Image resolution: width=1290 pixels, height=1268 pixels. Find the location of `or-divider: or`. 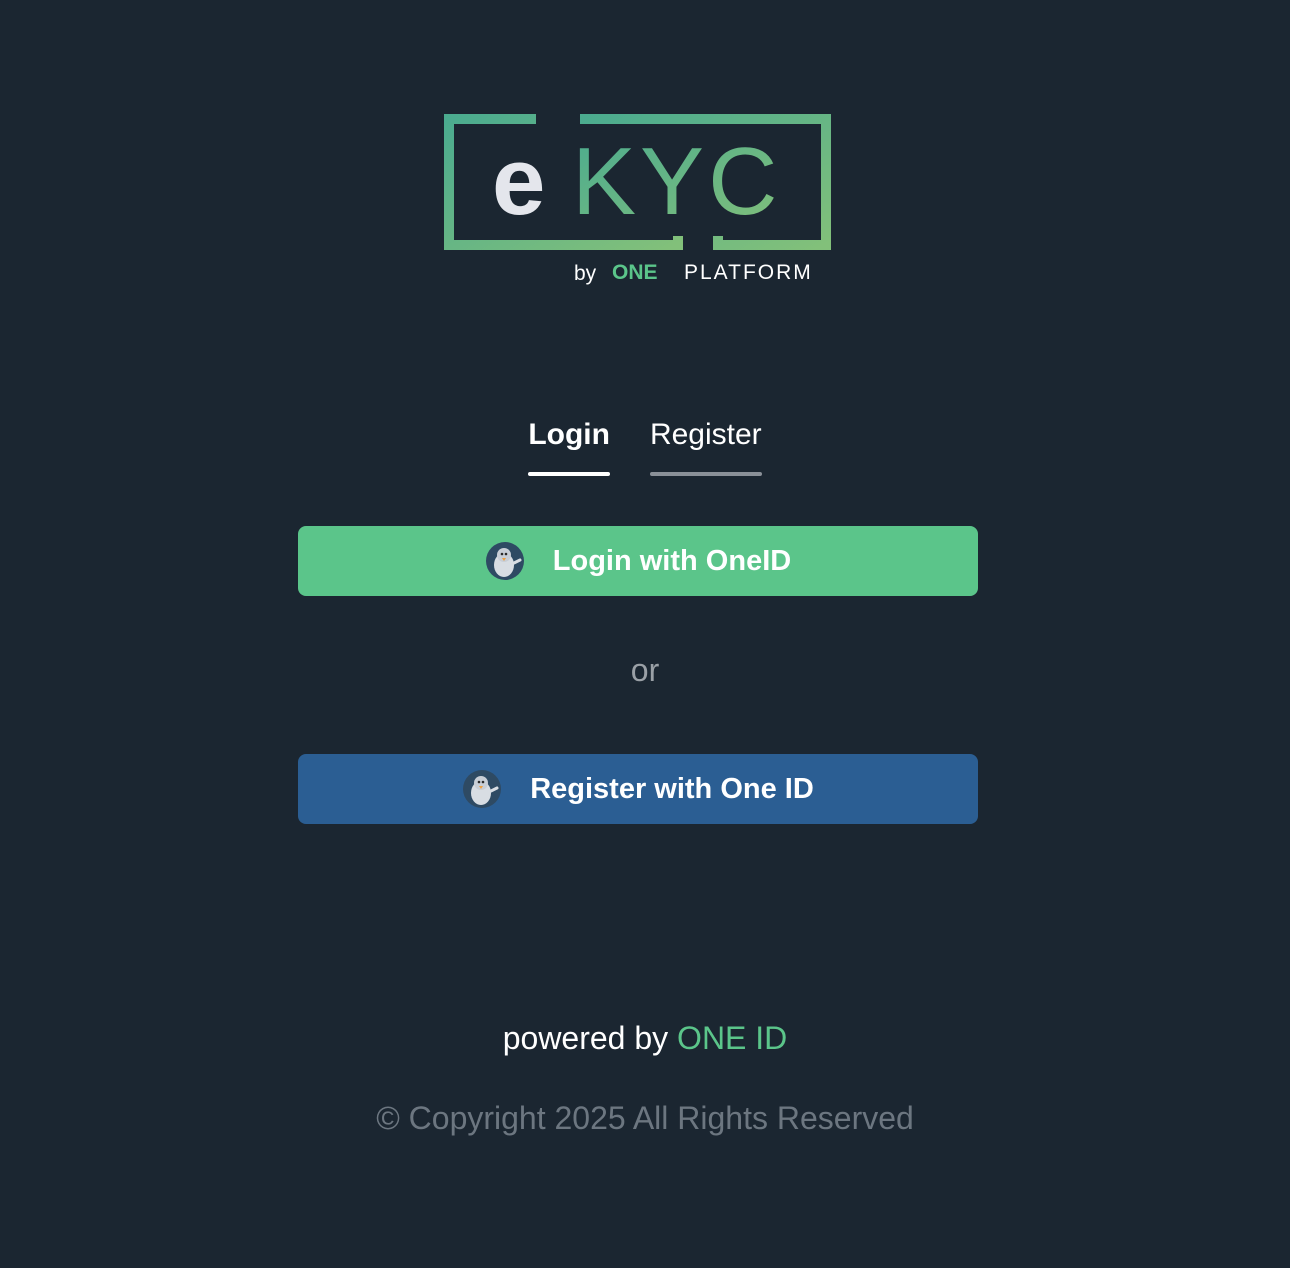

or-divider: or is located at coordinates (645, 670).